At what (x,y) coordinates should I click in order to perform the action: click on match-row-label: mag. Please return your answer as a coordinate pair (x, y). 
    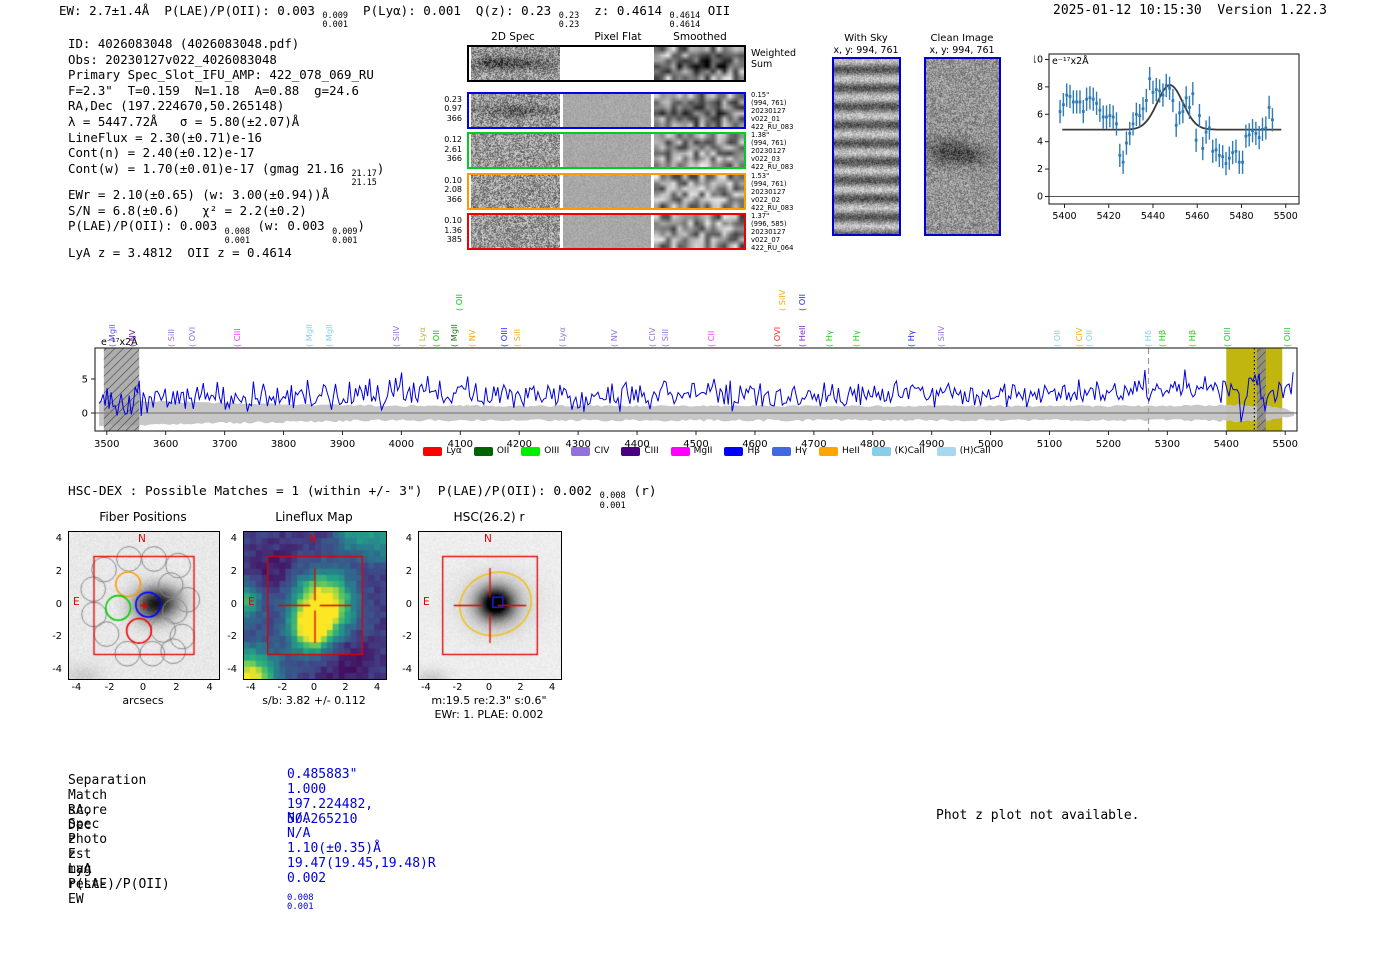
    Looking at the image, I should click on (80, 869).